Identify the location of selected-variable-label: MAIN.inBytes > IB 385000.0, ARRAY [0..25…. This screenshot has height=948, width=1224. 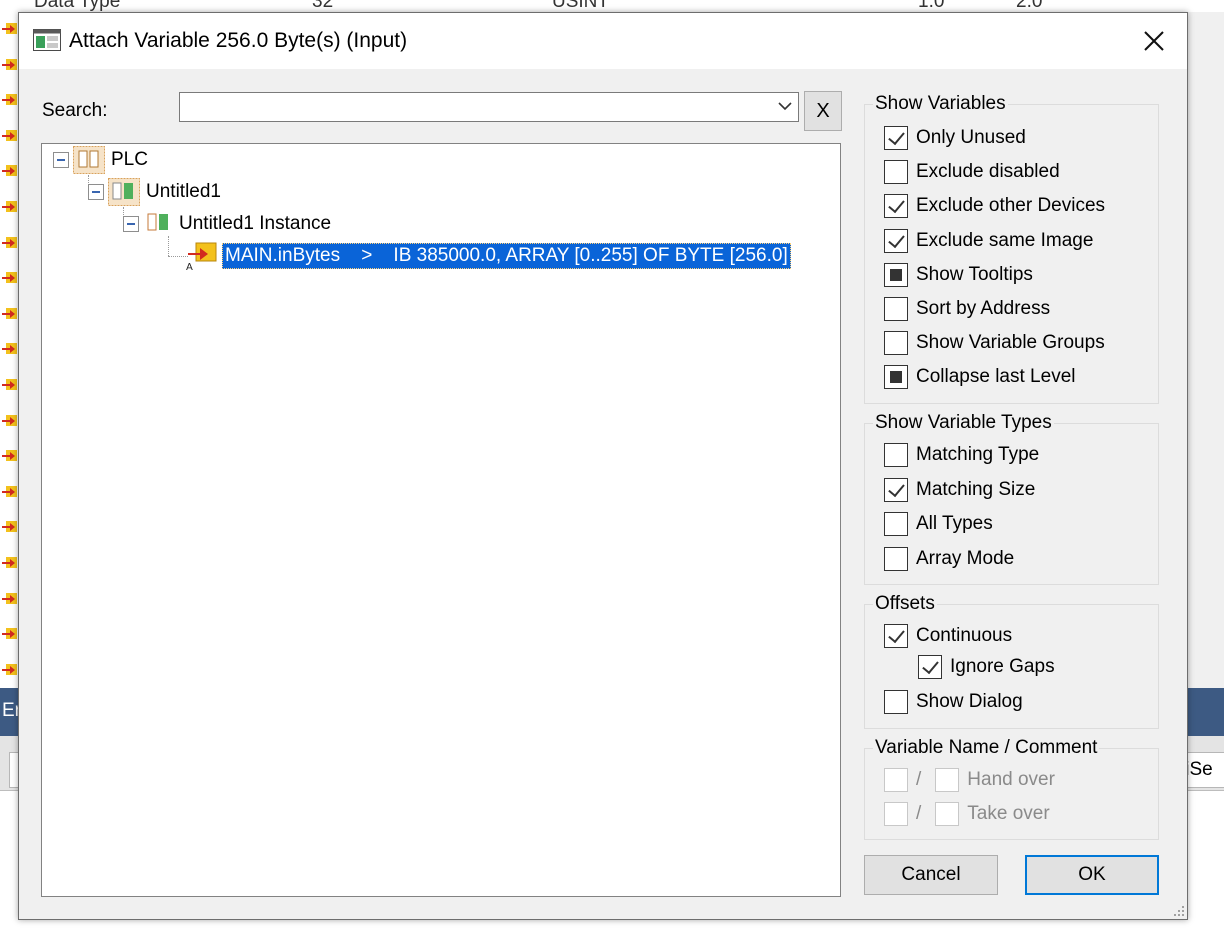
(506, 256).